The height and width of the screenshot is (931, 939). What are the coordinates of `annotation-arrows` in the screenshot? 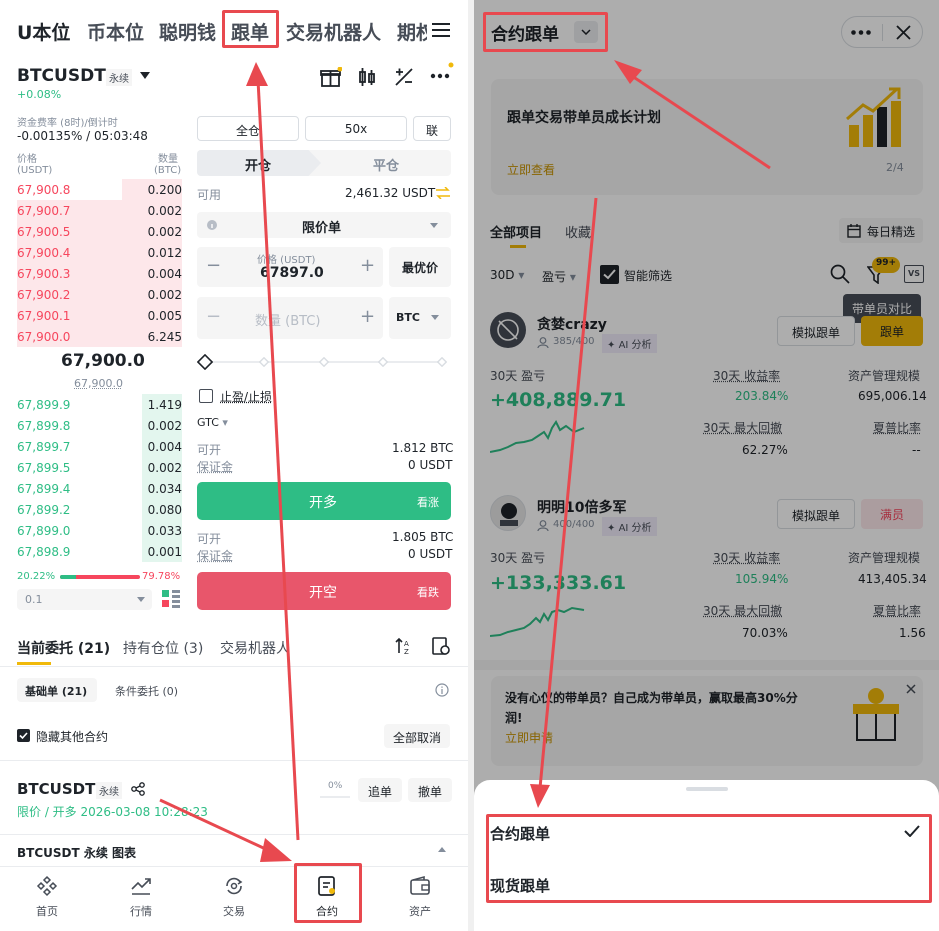 It's located at (229, 462).